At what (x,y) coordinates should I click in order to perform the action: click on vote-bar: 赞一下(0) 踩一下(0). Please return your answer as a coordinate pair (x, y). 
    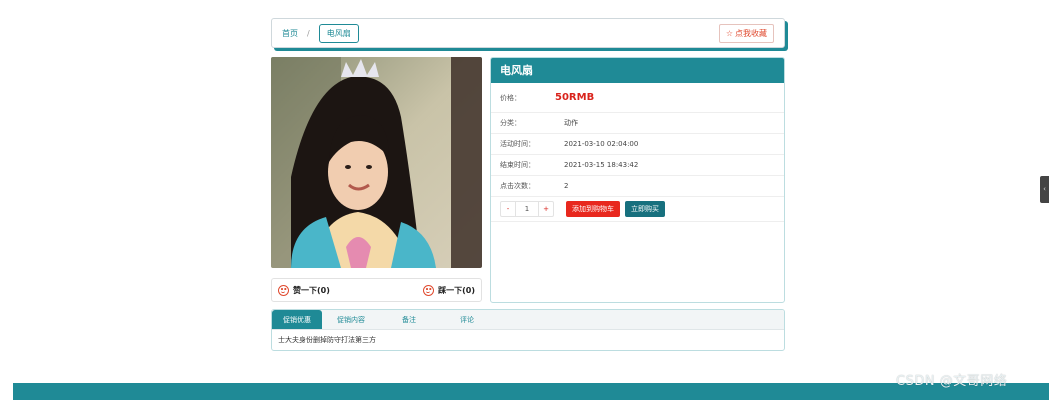
    Looking at the image, I should click on (376, 290).